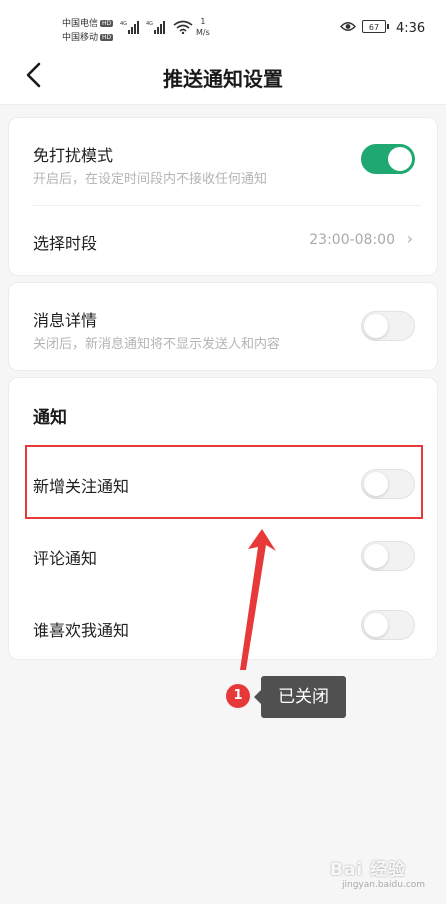  What do you see at coordinates (224, 482) in the screenshot?
I see `highlight-box` at bounding box center [224, 482].